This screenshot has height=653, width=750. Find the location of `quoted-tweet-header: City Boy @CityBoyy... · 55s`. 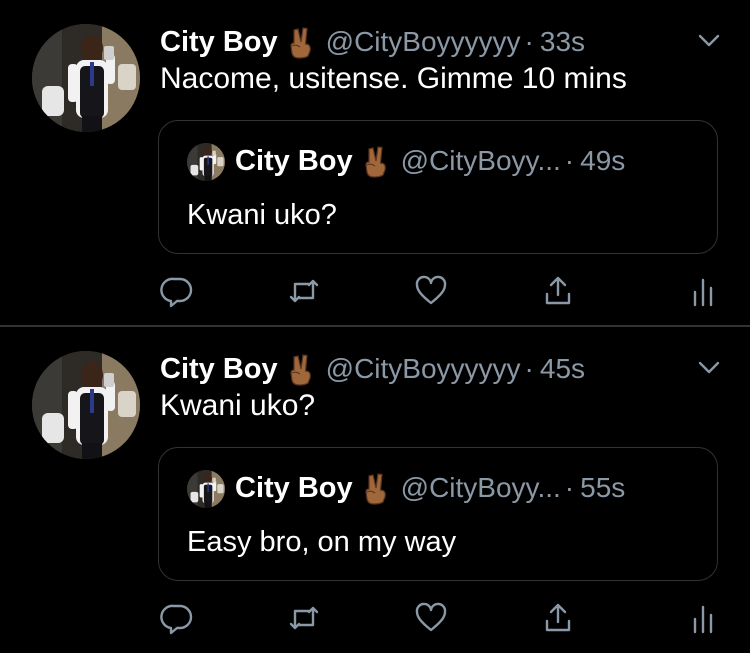

quoted-tweet-header: City Boy @CityBoyy... · 55s is located at coordinates (430, 488).